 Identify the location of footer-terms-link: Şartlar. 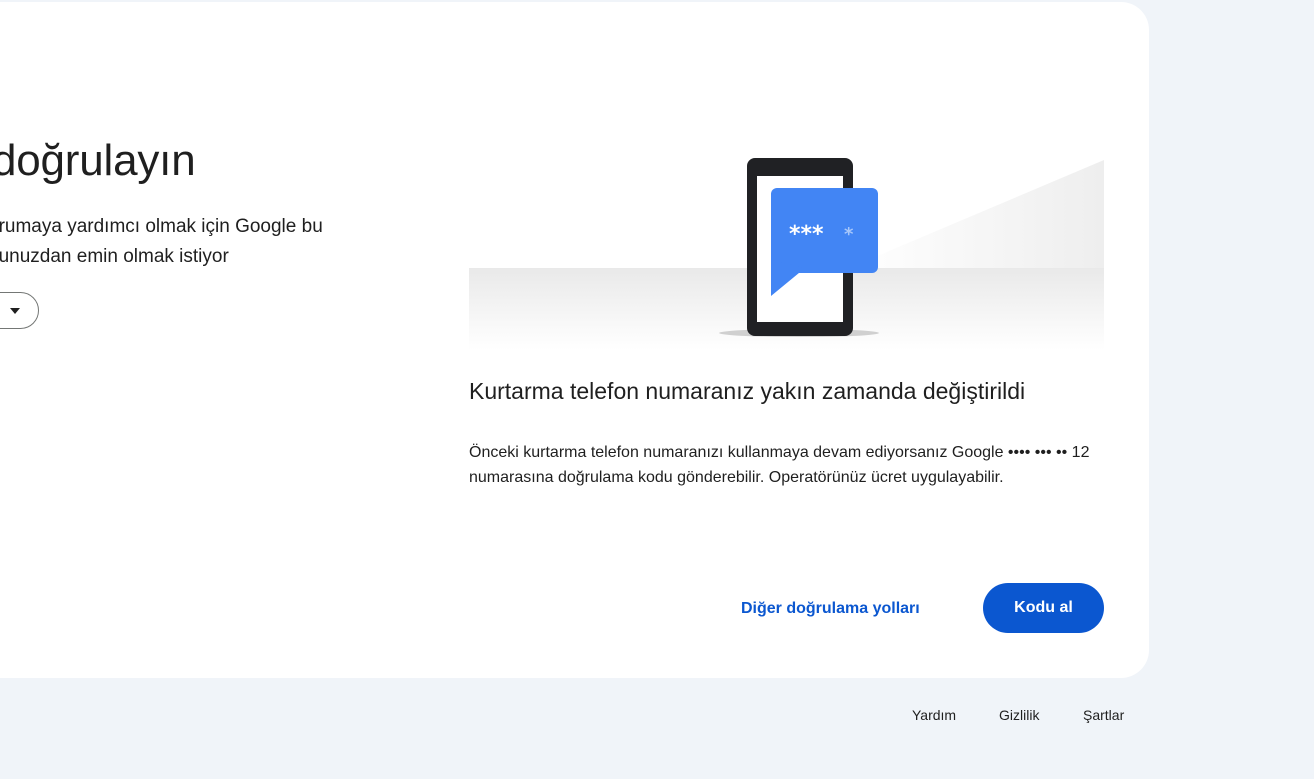
(1103, 715).